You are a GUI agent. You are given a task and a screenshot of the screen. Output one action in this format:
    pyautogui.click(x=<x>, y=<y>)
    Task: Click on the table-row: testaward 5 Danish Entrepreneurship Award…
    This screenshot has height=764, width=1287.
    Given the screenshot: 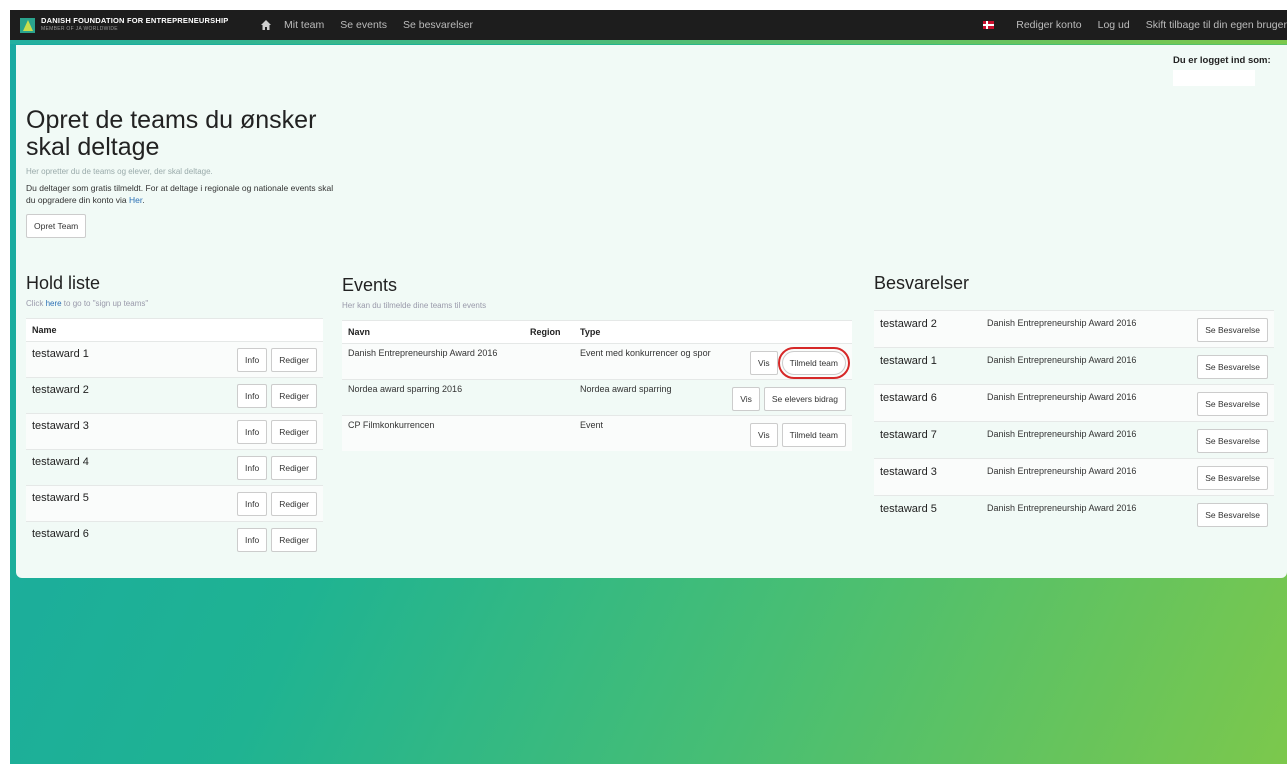 What is the action you would take?
    pyautogui.click(x=1074, y=513)
    